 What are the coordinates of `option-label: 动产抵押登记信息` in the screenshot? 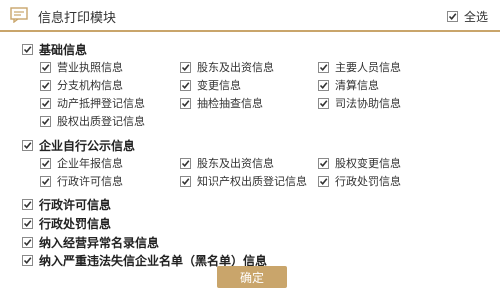 It's located at (101, 103).